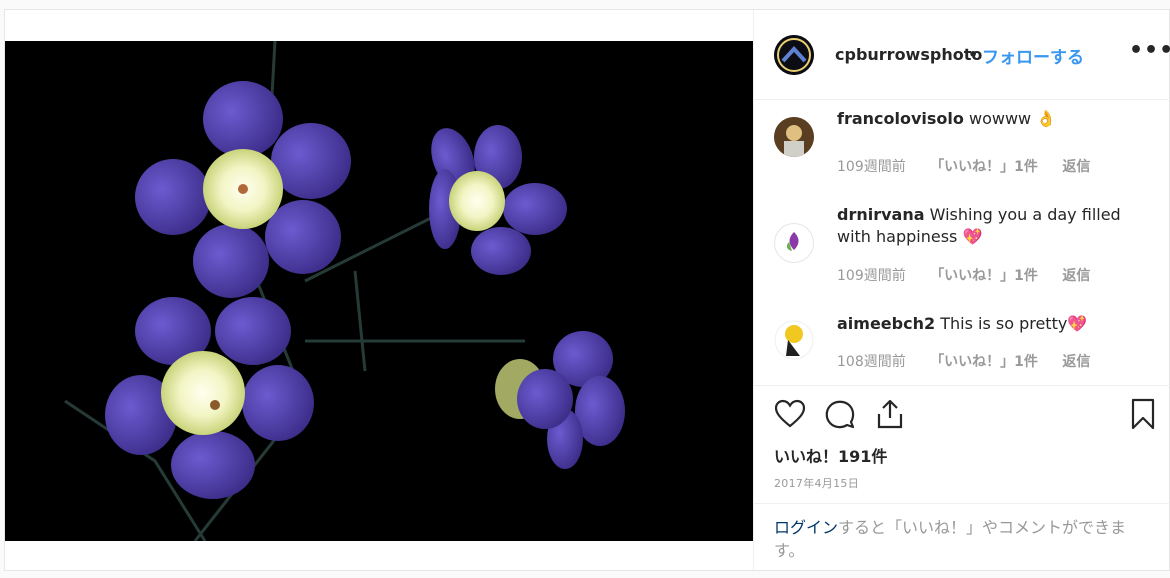  Describe the element at coordinates (881, 214) in the screenshot. I see `comment-username: drnirvana` at that location.